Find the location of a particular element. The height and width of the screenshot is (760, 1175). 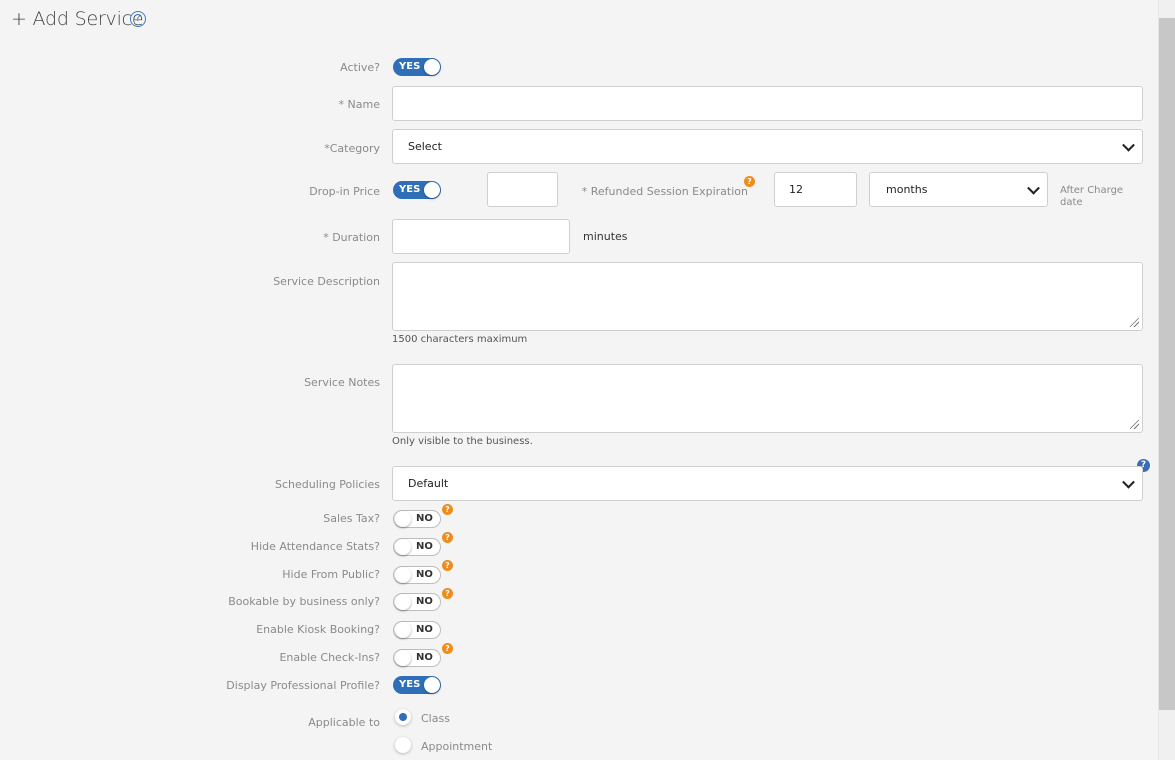

category-select: Select is located at coordinates (767, 146).